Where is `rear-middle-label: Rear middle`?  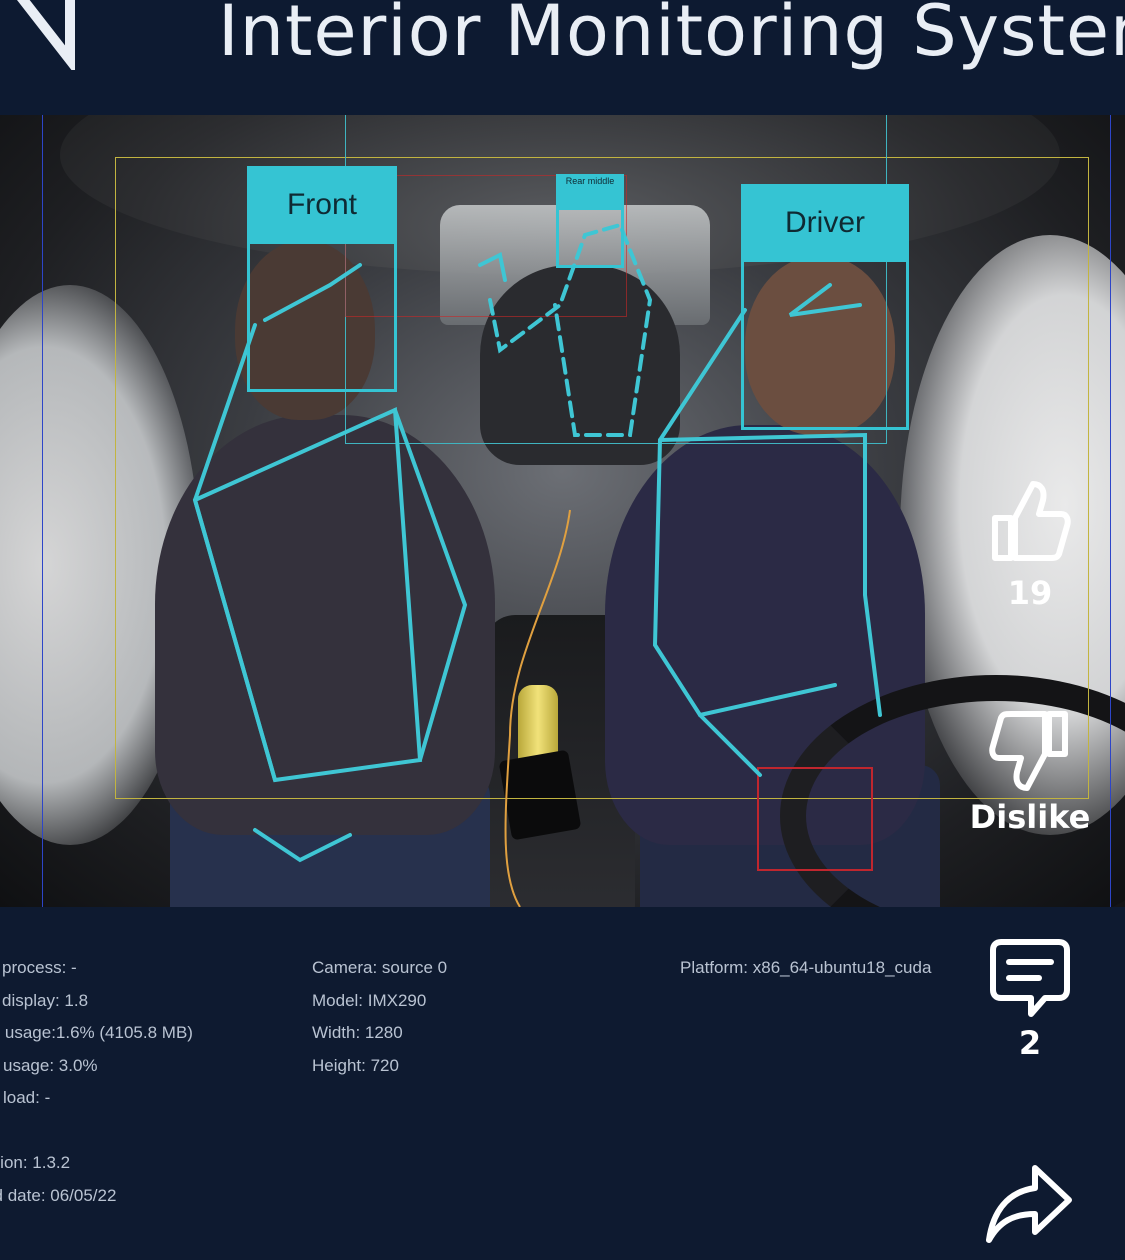 rear-middle-label: Rear middle is located at coordinates (590, 192).